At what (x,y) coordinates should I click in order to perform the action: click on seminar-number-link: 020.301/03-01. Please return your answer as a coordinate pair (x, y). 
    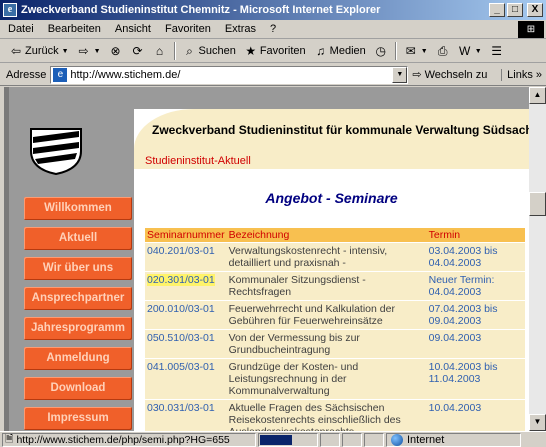
    Looking at the image, I should click on (186, 286).